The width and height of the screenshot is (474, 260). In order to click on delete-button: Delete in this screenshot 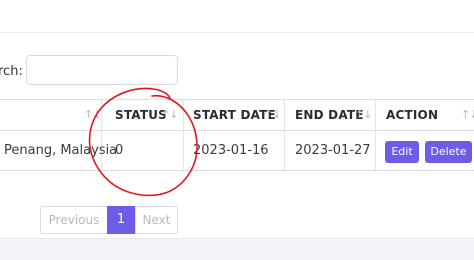, I will do `click(448, 152)`.